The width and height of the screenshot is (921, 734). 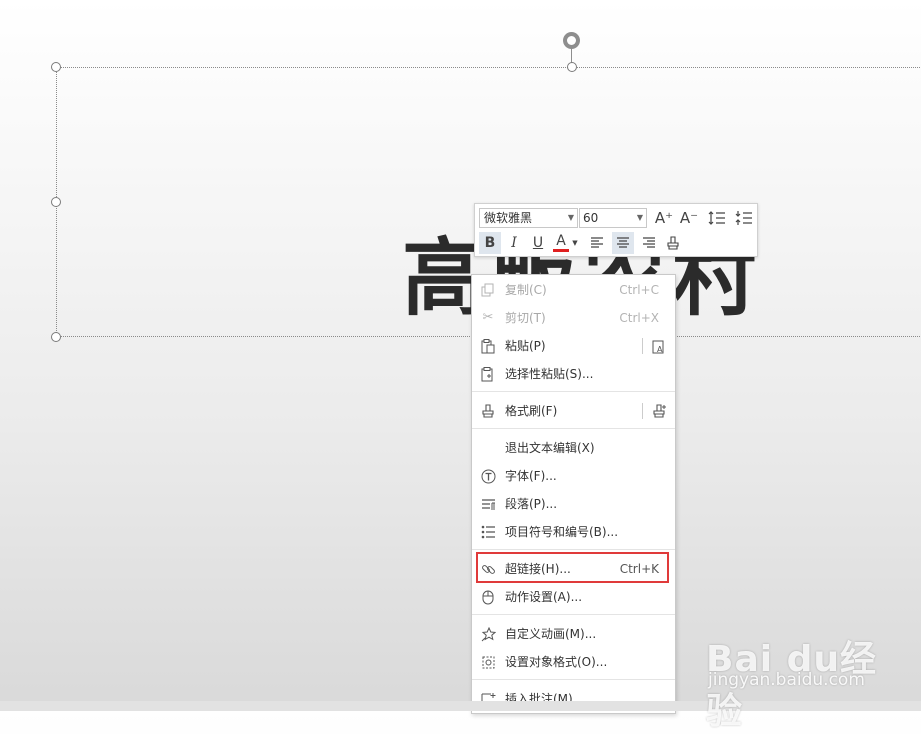 What do you see at coordinates (639, 290) in the screenshot?
I see `menu-shortcut: Ctrl+C` at bounding box center [639, 290].